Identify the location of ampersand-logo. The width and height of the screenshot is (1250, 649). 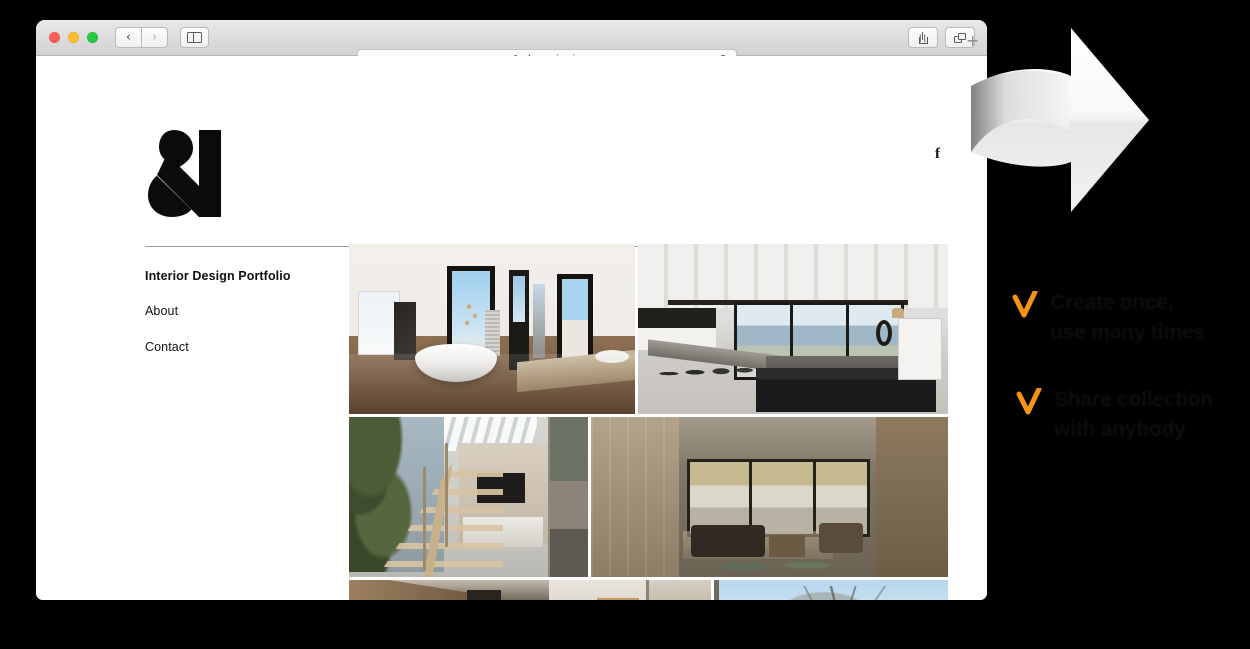
(185, 173).